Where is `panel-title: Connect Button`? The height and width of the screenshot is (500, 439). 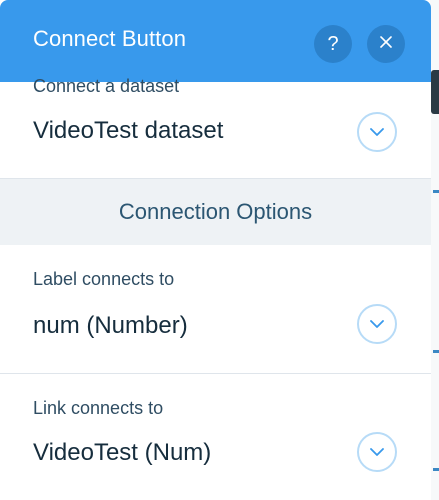 panel-title: Connect Button is located at coordinates (110, 38).